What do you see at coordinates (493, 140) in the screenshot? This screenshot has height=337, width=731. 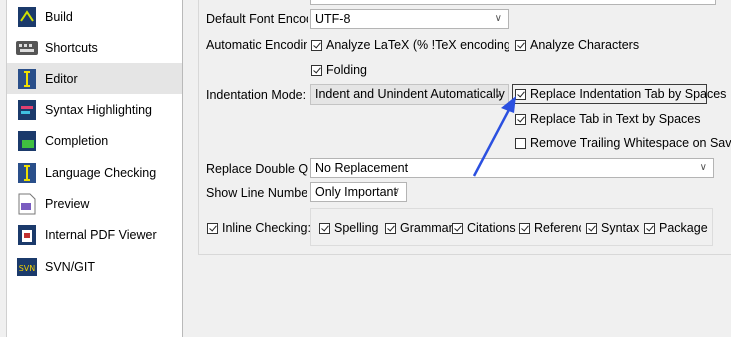 I see `annotation-arrow-line` at bounding box center [493, 140].